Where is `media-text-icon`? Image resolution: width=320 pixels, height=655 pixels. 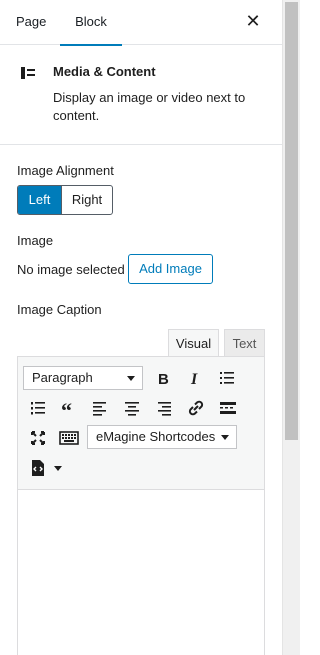 media-text-icon is located at coordinates (28, 73).